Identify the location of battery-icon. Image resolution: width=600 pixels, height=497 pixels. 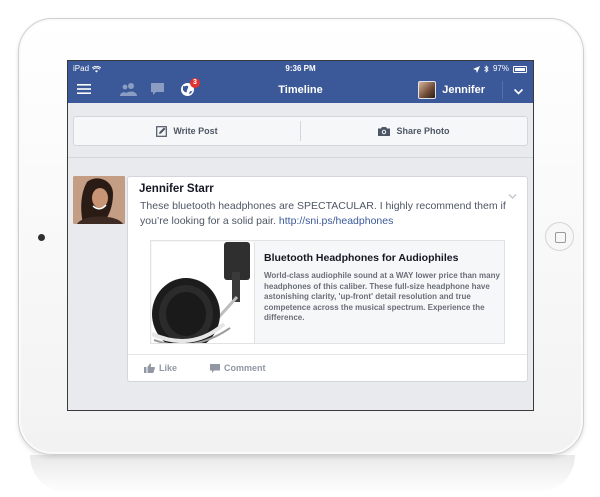
(520, 69).